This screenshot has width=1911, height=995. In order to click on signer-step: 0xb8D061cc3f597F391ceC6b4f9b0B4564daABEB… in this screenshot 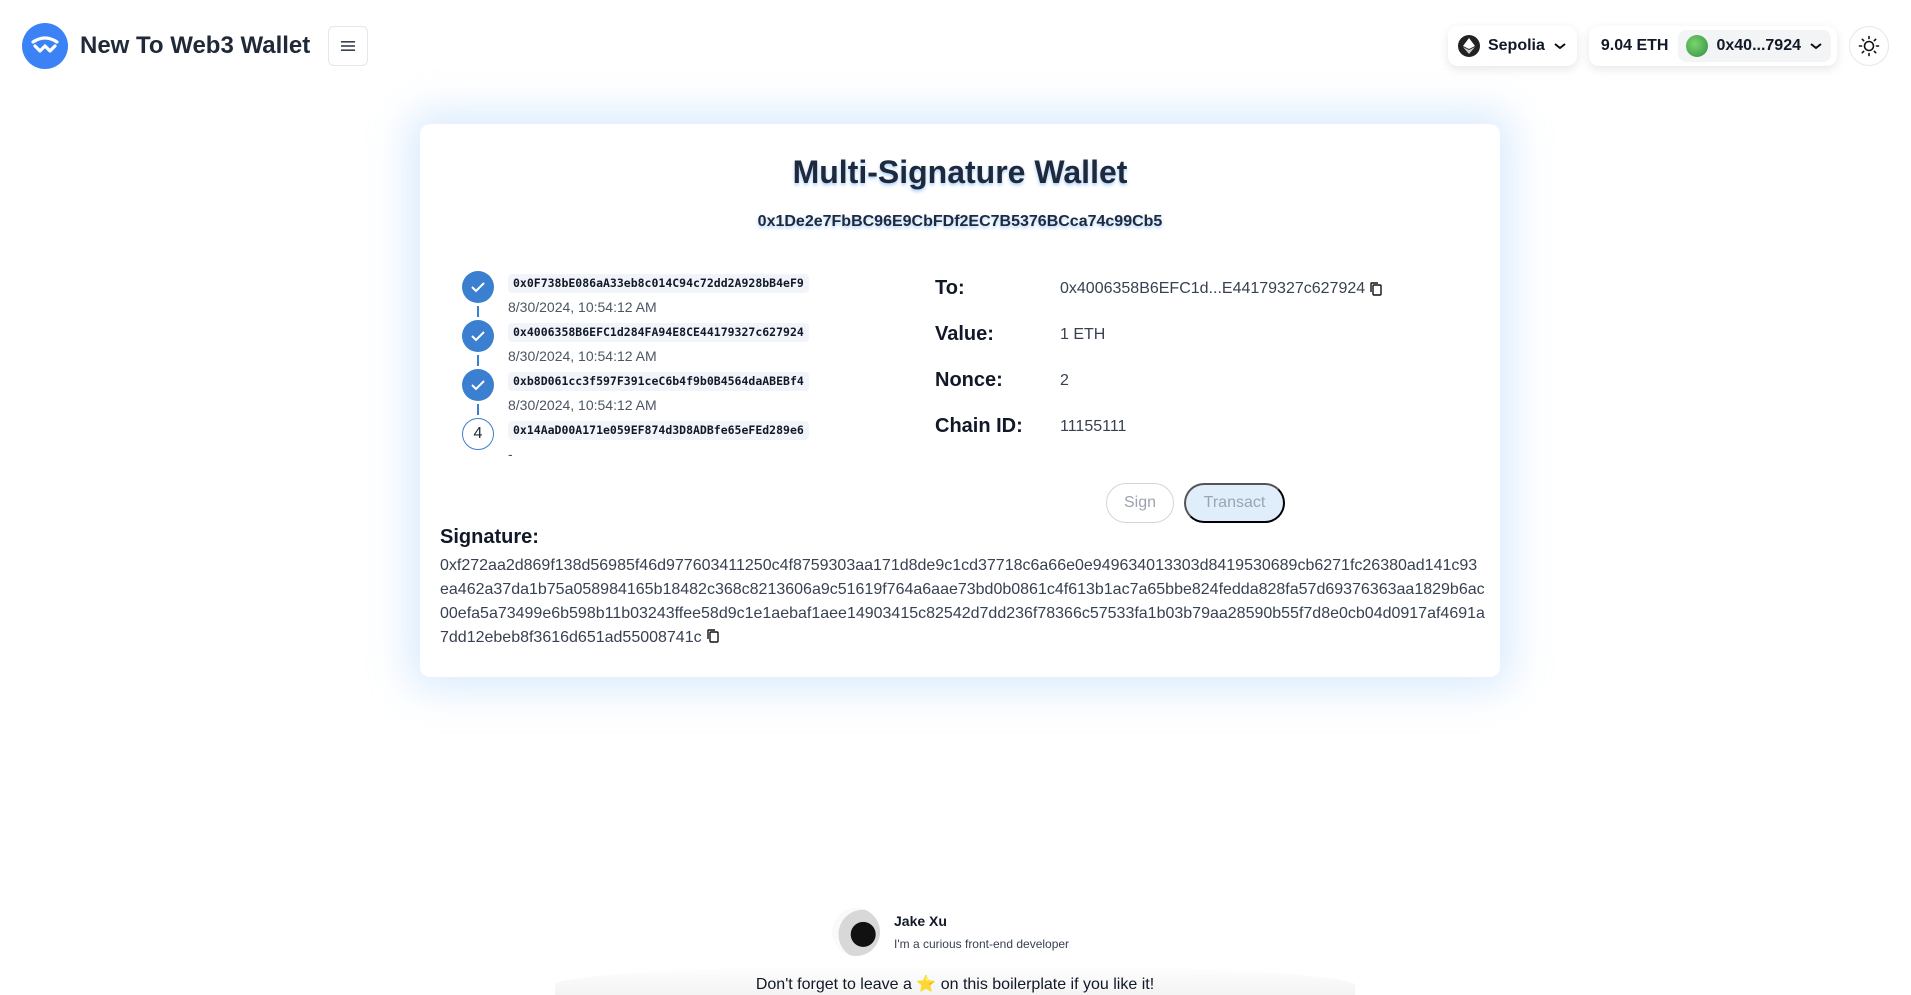, I will do `click(662, 393)`.